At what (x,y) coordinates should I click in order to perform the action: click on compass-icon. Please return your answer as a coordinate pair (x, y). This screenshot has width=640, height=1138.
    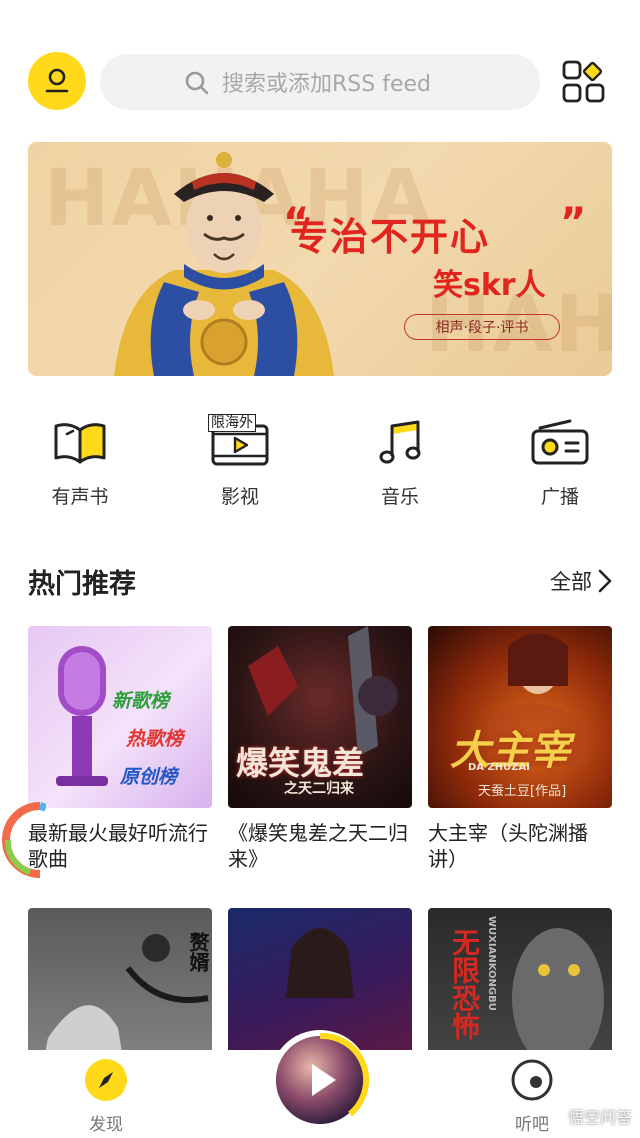
    Looking at the image, I should click on (106, 1080).